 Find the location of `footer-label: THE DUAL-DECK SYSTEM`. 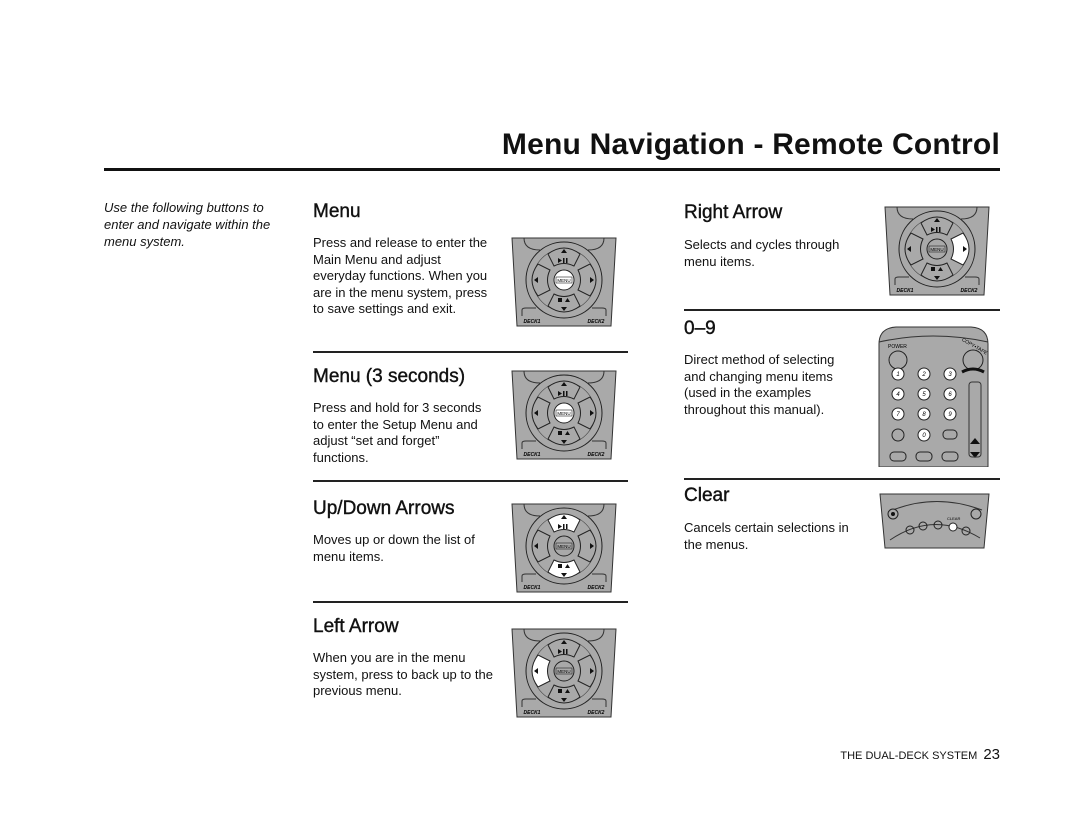

footer-label: THE DUAL-DECK SYSTEM is located at coordinates (909, 756).